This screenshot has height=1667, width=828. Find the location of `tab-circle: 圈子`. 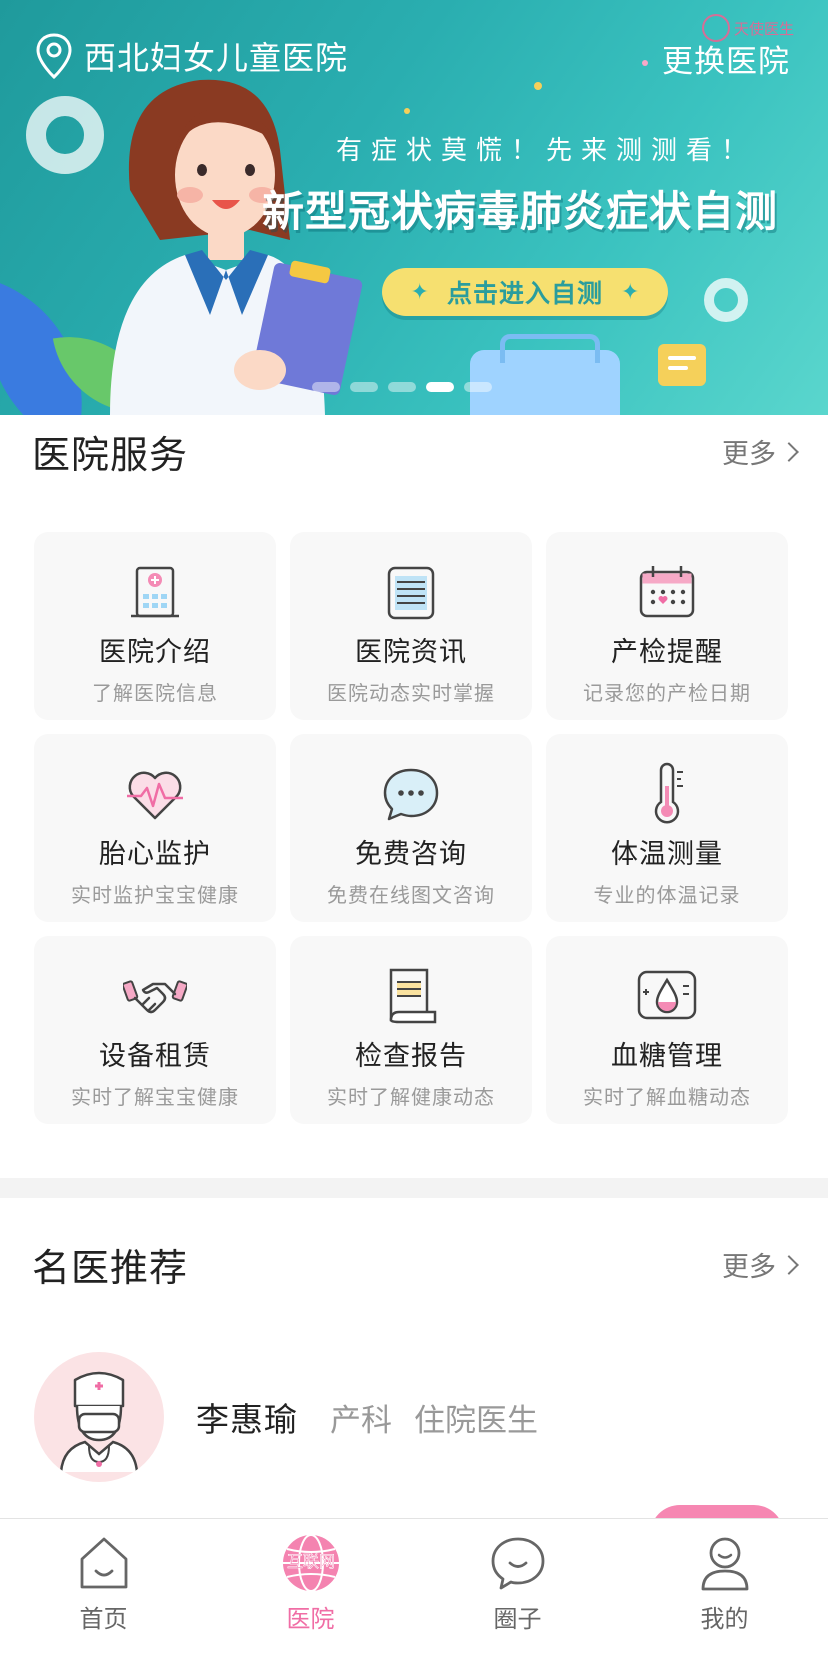

tab-circle: 圈子 is located at coordinates (517, 1593).